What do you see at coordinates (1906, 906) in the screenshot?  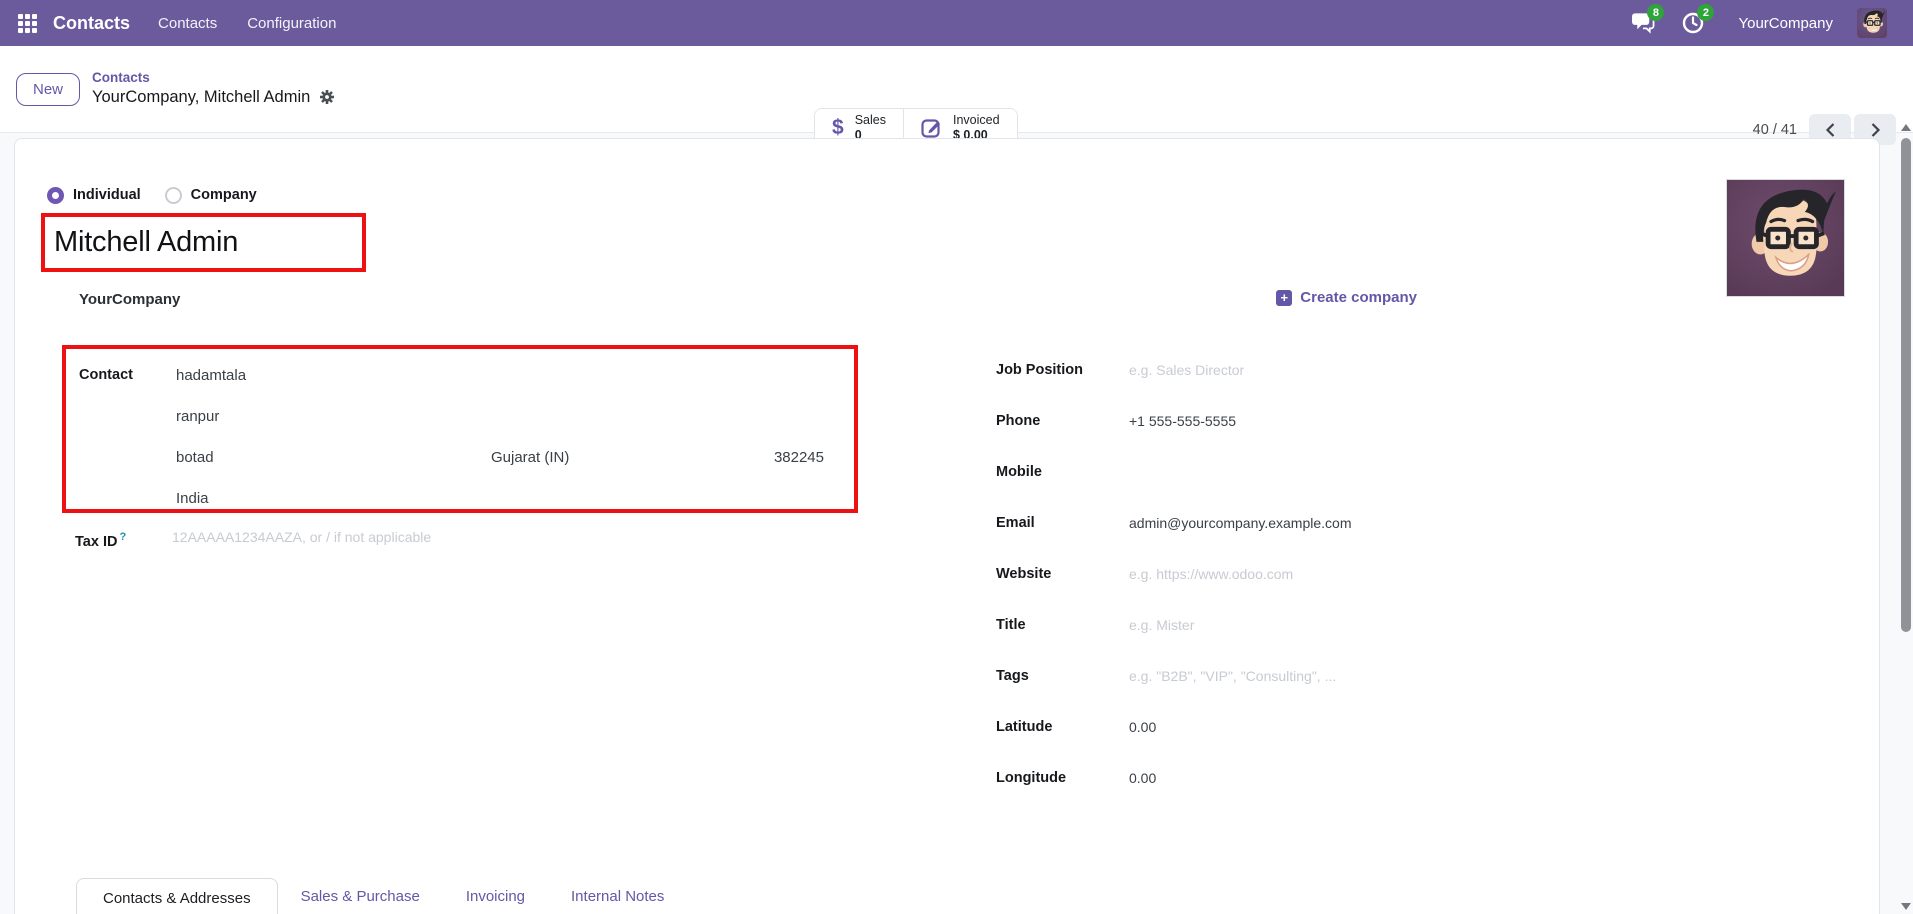 I see `scroll-down-arrow` at bounding box center [1906, 906].